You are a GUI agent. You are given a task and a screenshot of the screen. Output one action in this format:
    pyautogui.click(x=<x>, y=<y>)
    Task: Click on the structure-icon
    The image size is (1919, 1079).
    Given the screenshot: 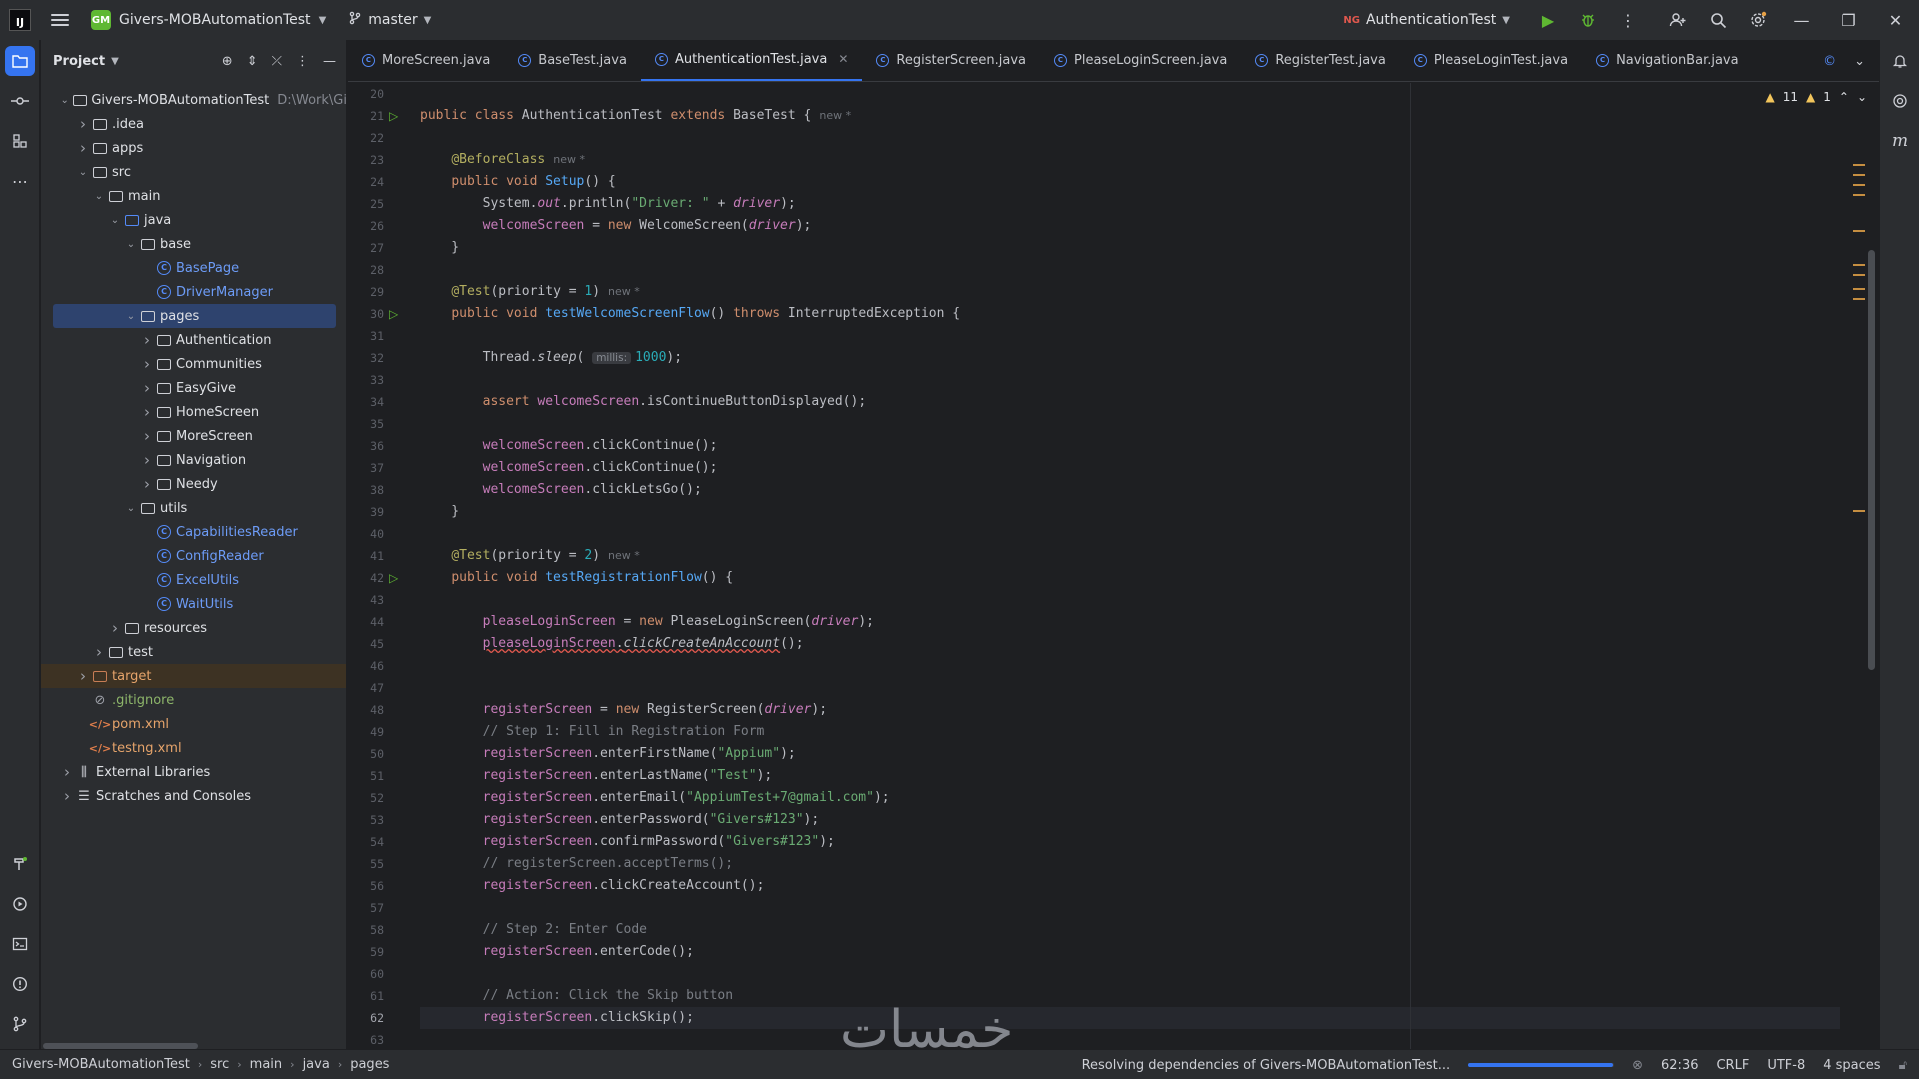 What is the action you would take?
    pyautogui.click(x=20, y=141)
    